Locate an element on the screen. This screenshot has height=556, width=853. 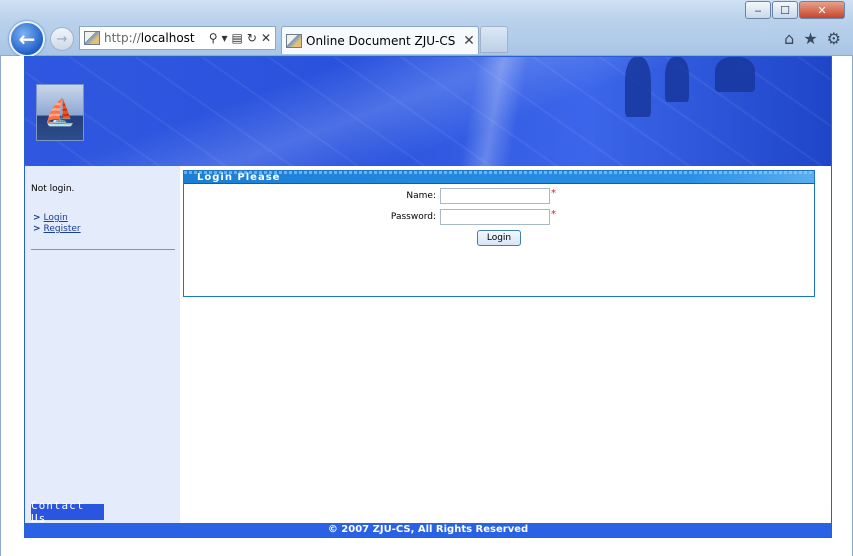
name-required-mark: * is located at coordinates (553, 193).